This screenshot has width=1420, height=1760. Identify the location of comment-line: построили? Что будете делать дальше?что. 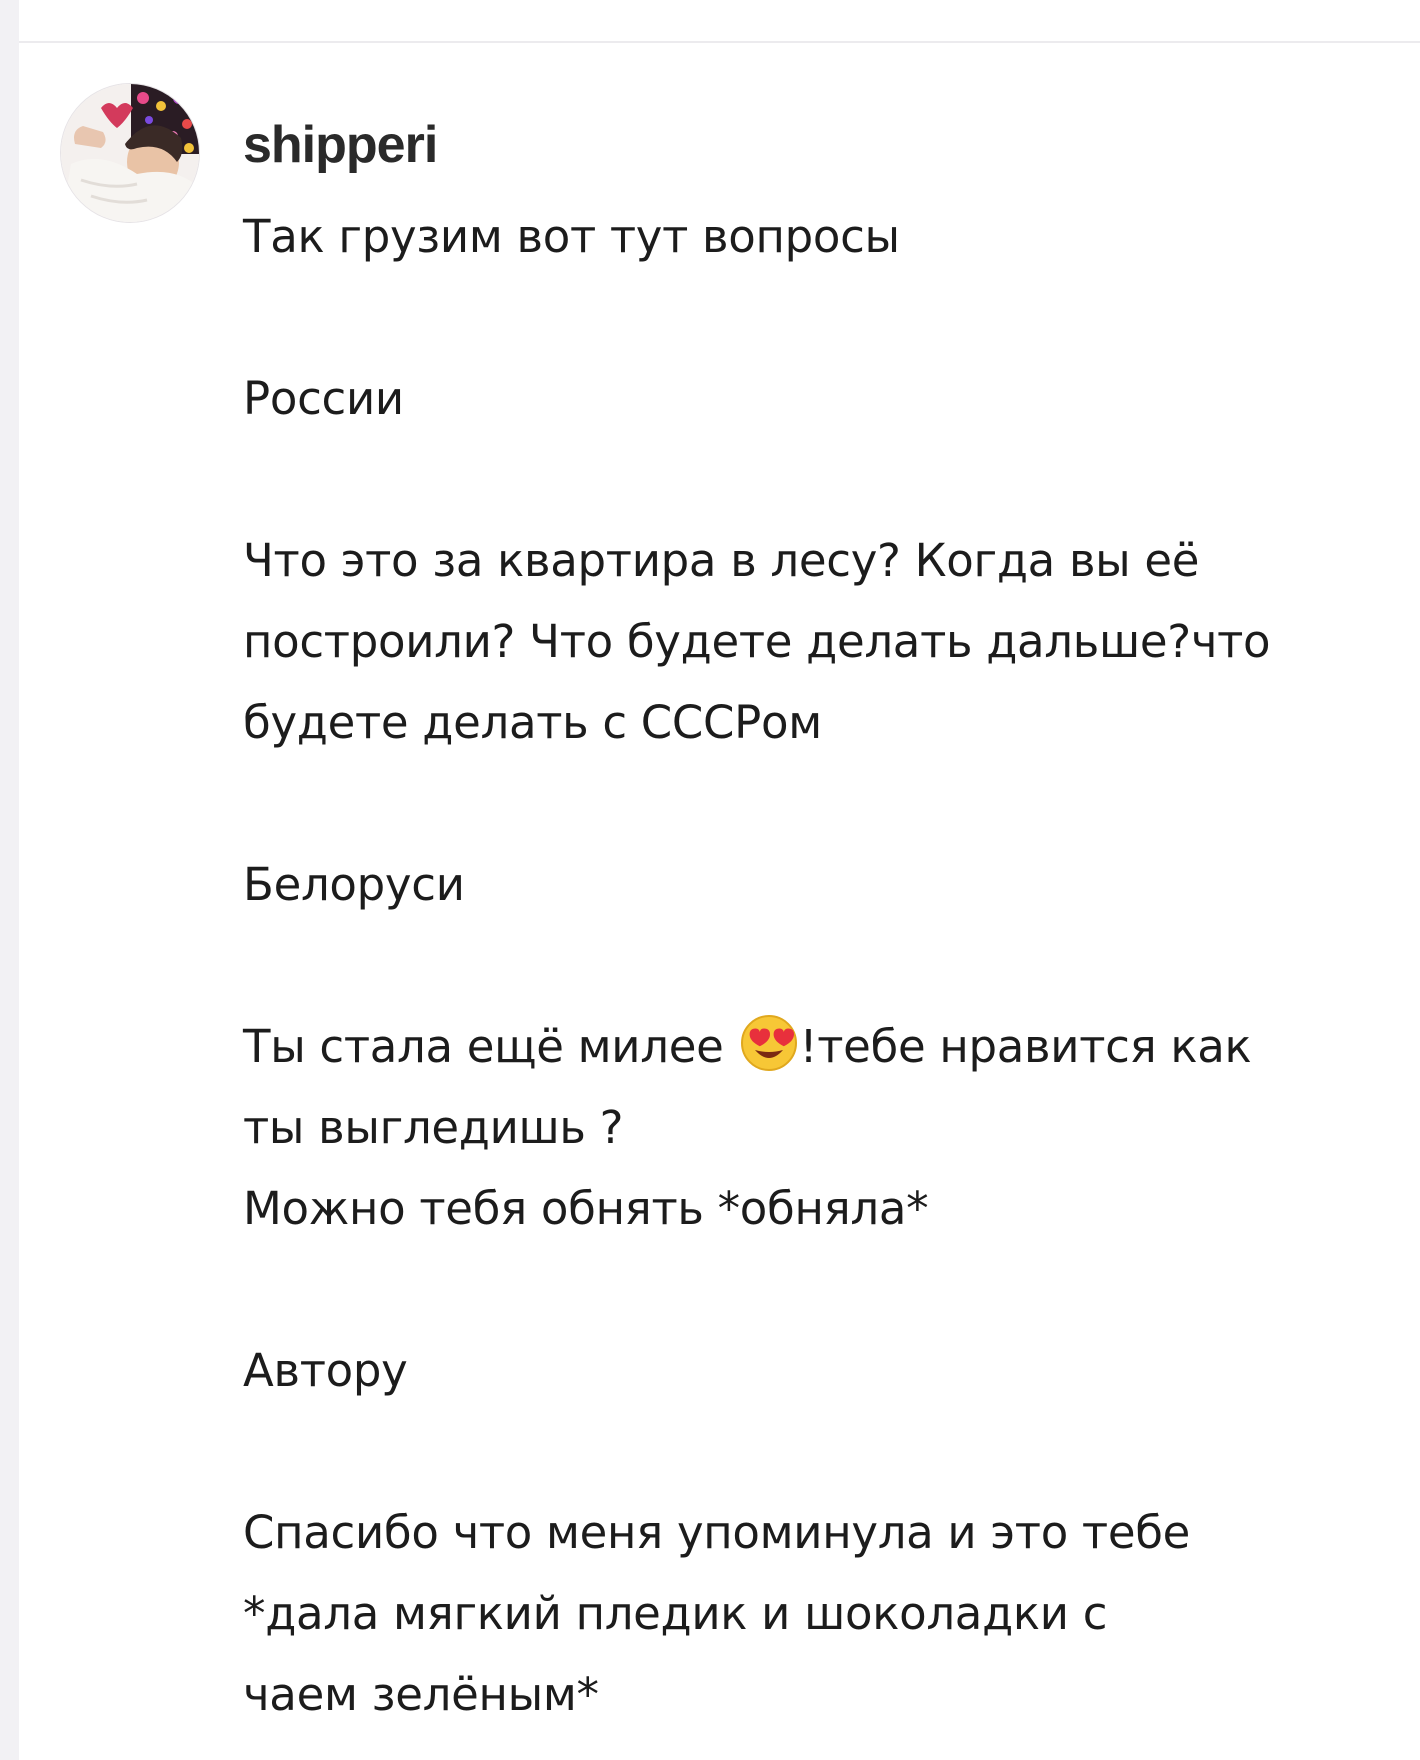
(757, 641).